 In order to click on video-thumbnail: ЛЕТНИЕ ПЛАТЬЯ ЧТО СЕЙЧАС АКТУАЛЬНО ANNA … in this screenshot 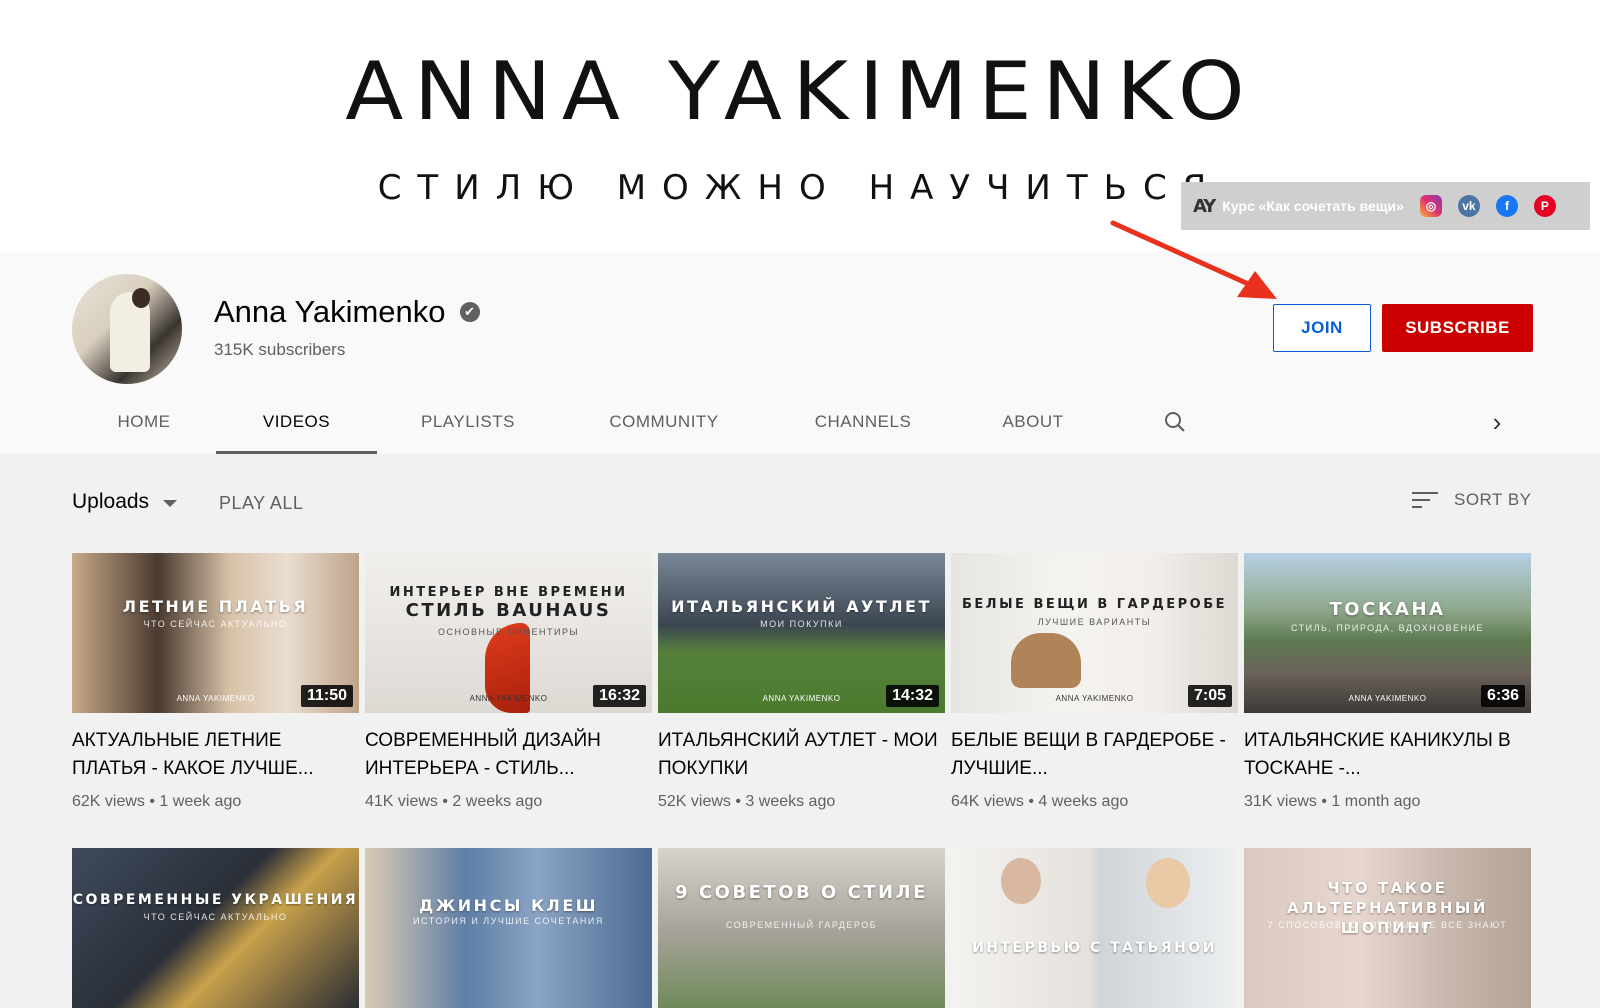, I will do `click(215, 633)`.